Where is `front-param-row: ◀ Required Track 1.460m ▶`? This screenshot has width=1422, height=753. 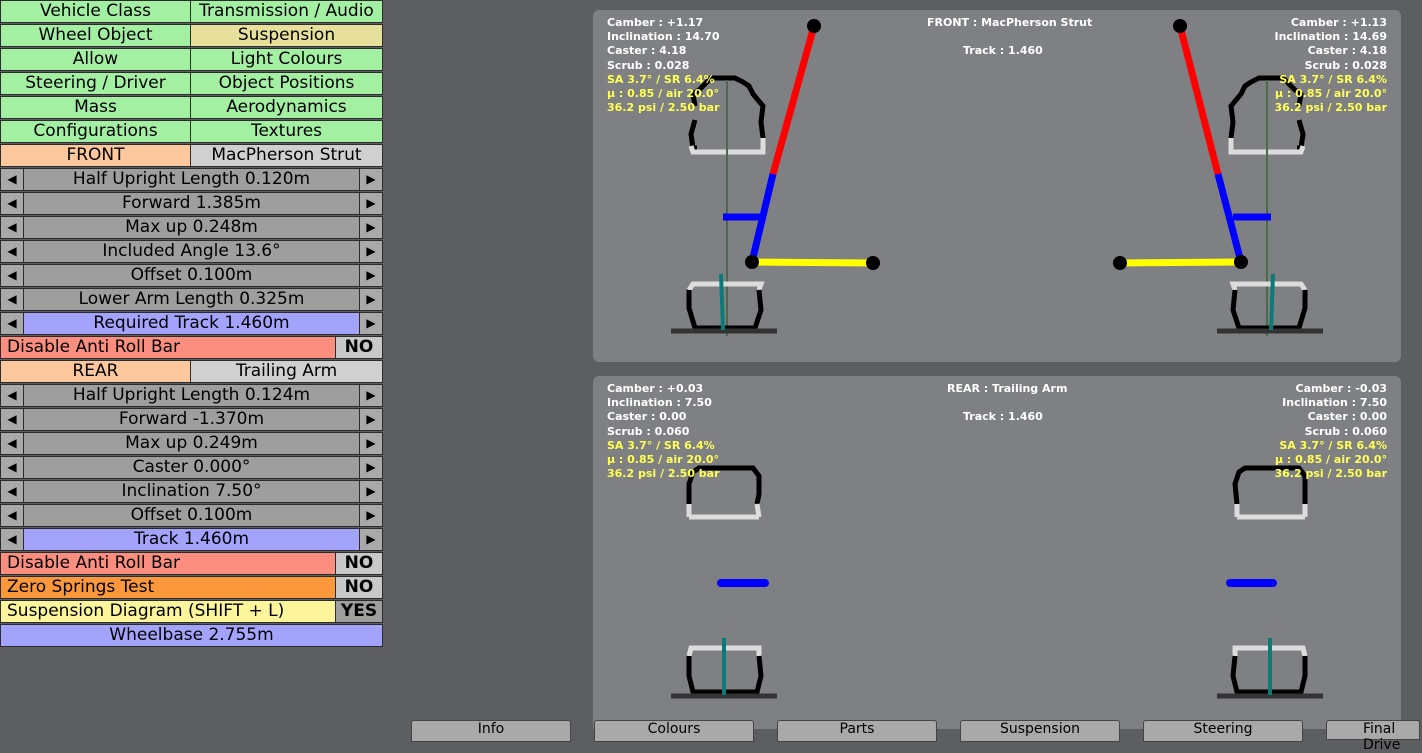
front-param-row: ◀ Required Track 1.460m ▶ is located at coordinates (191, 323).